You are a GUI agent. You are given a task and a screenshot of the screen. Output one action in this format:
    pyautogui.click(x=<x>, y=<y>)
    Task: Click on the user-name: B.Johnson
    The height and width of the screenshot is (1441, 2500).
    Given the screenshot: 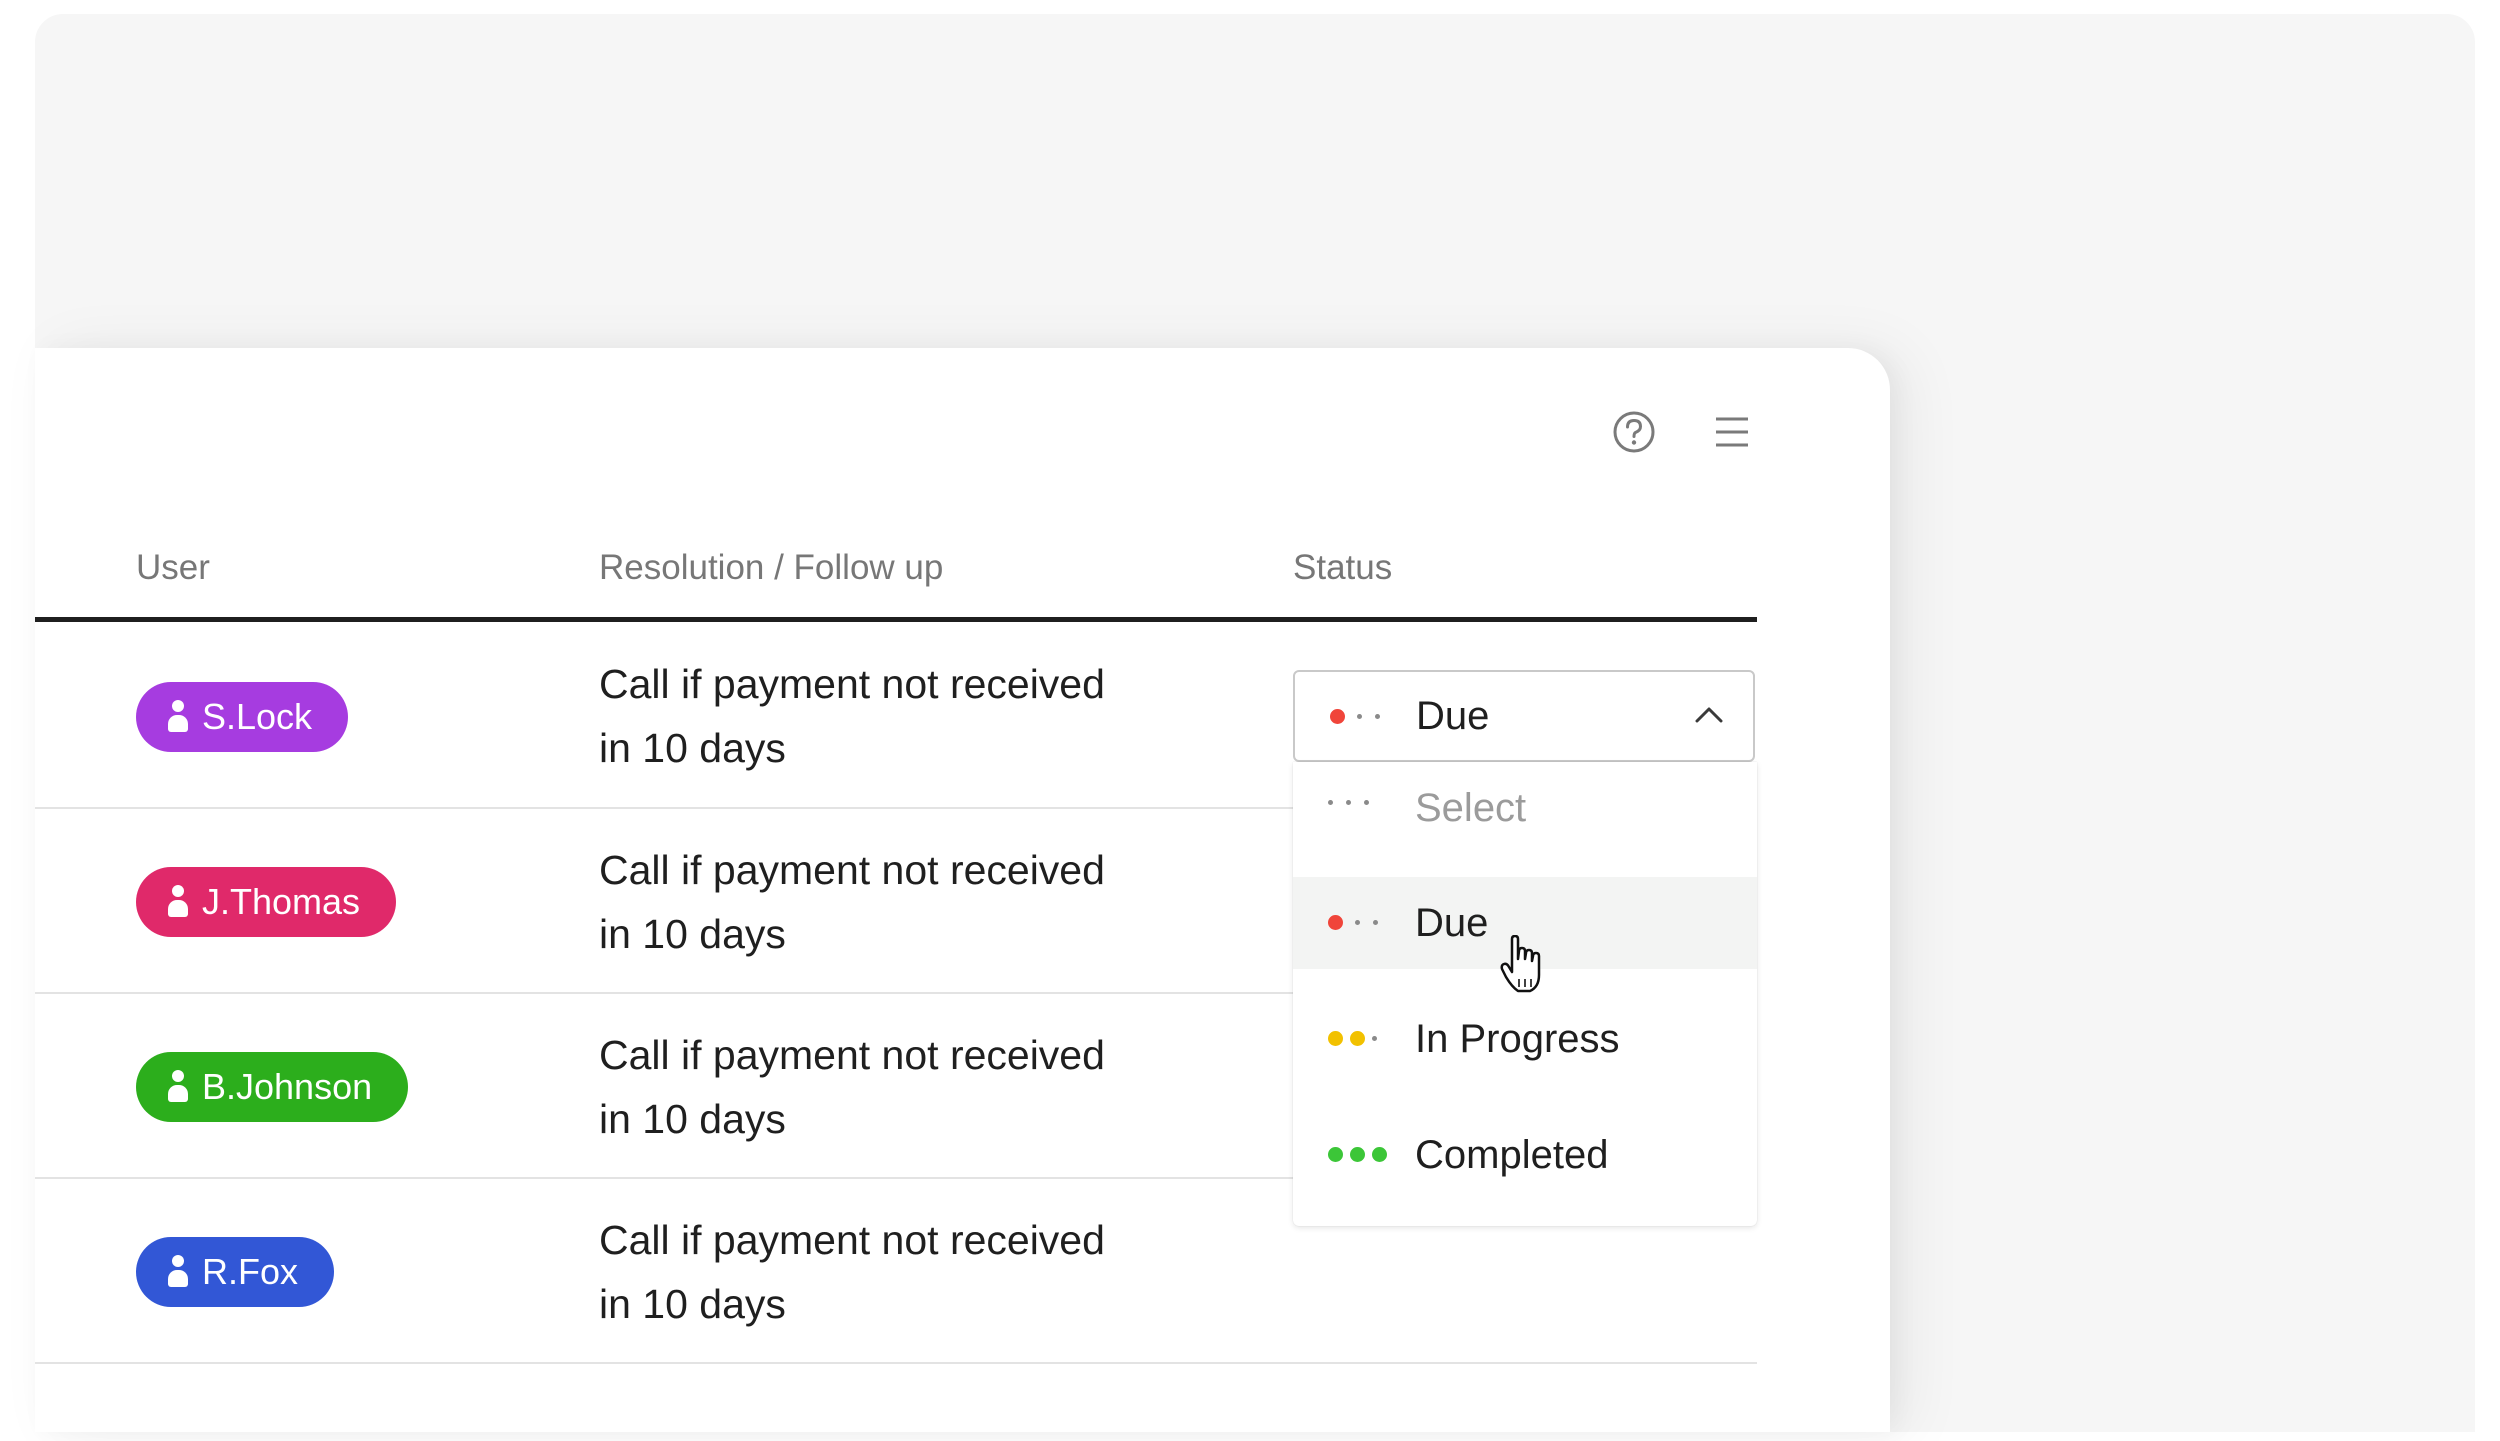 What is the action you would take?
    pyautogui.click(x=287, y=1086)
    